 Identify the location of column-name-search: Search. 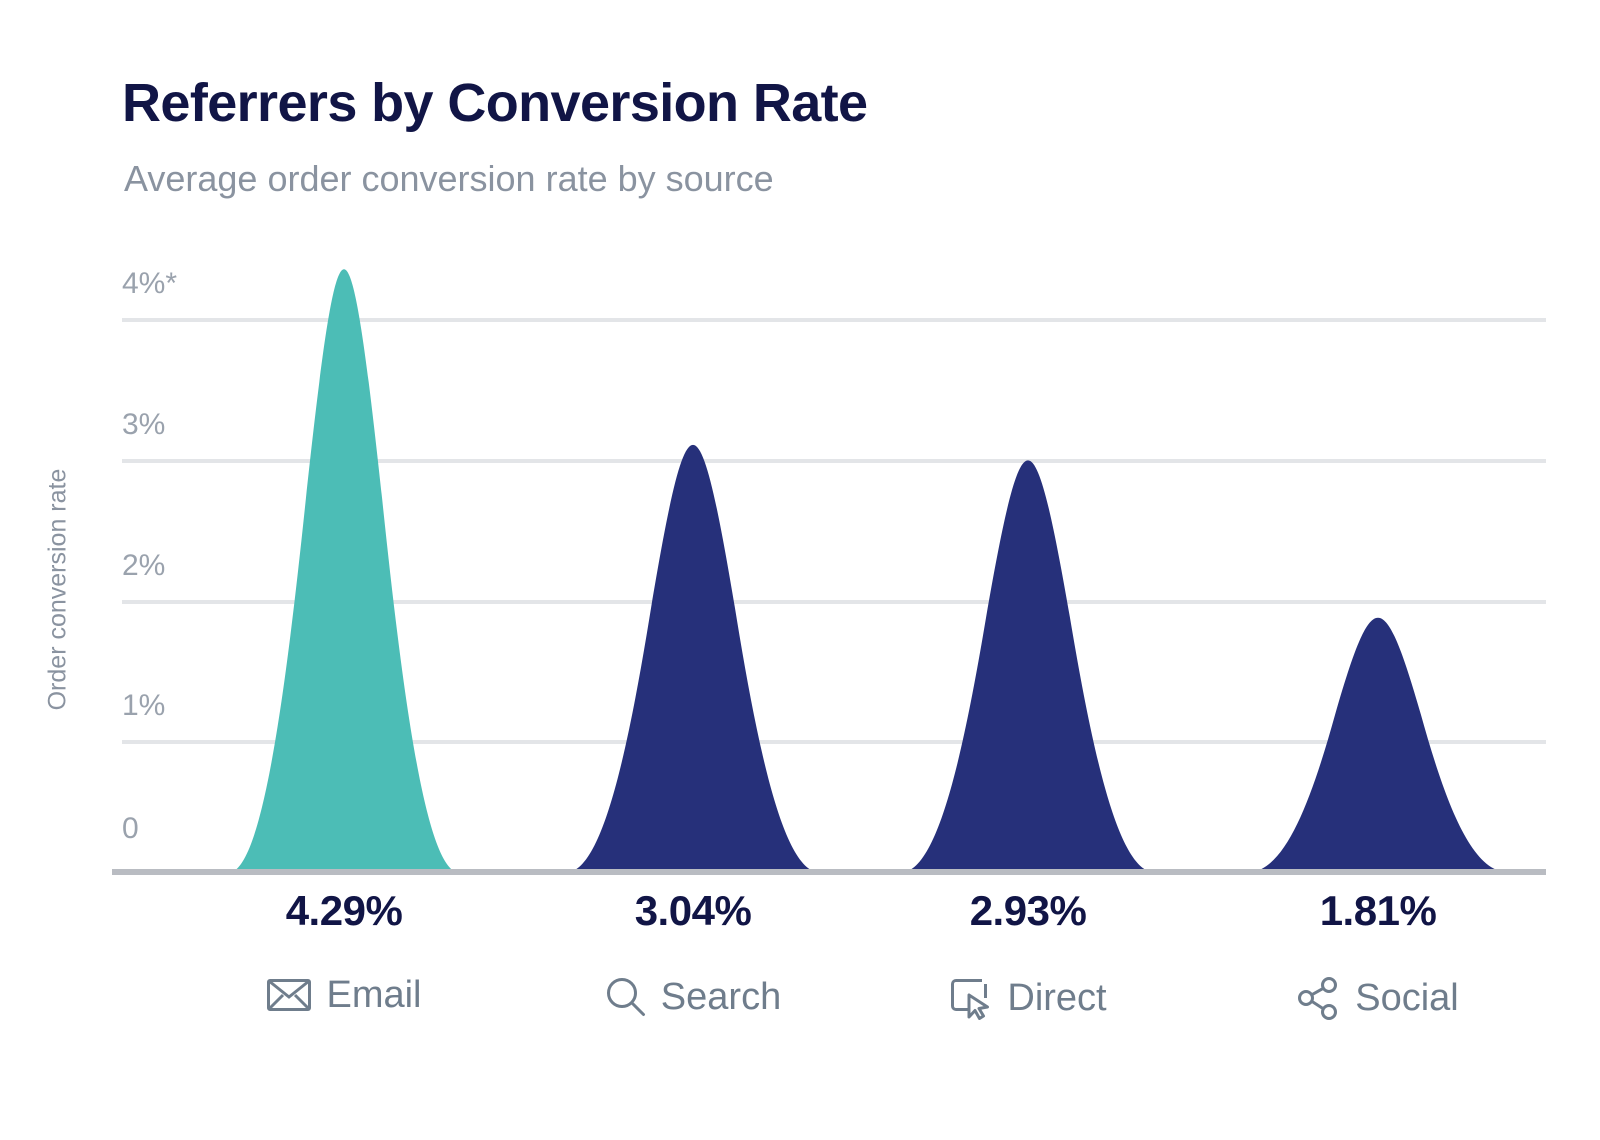
(721, 997).